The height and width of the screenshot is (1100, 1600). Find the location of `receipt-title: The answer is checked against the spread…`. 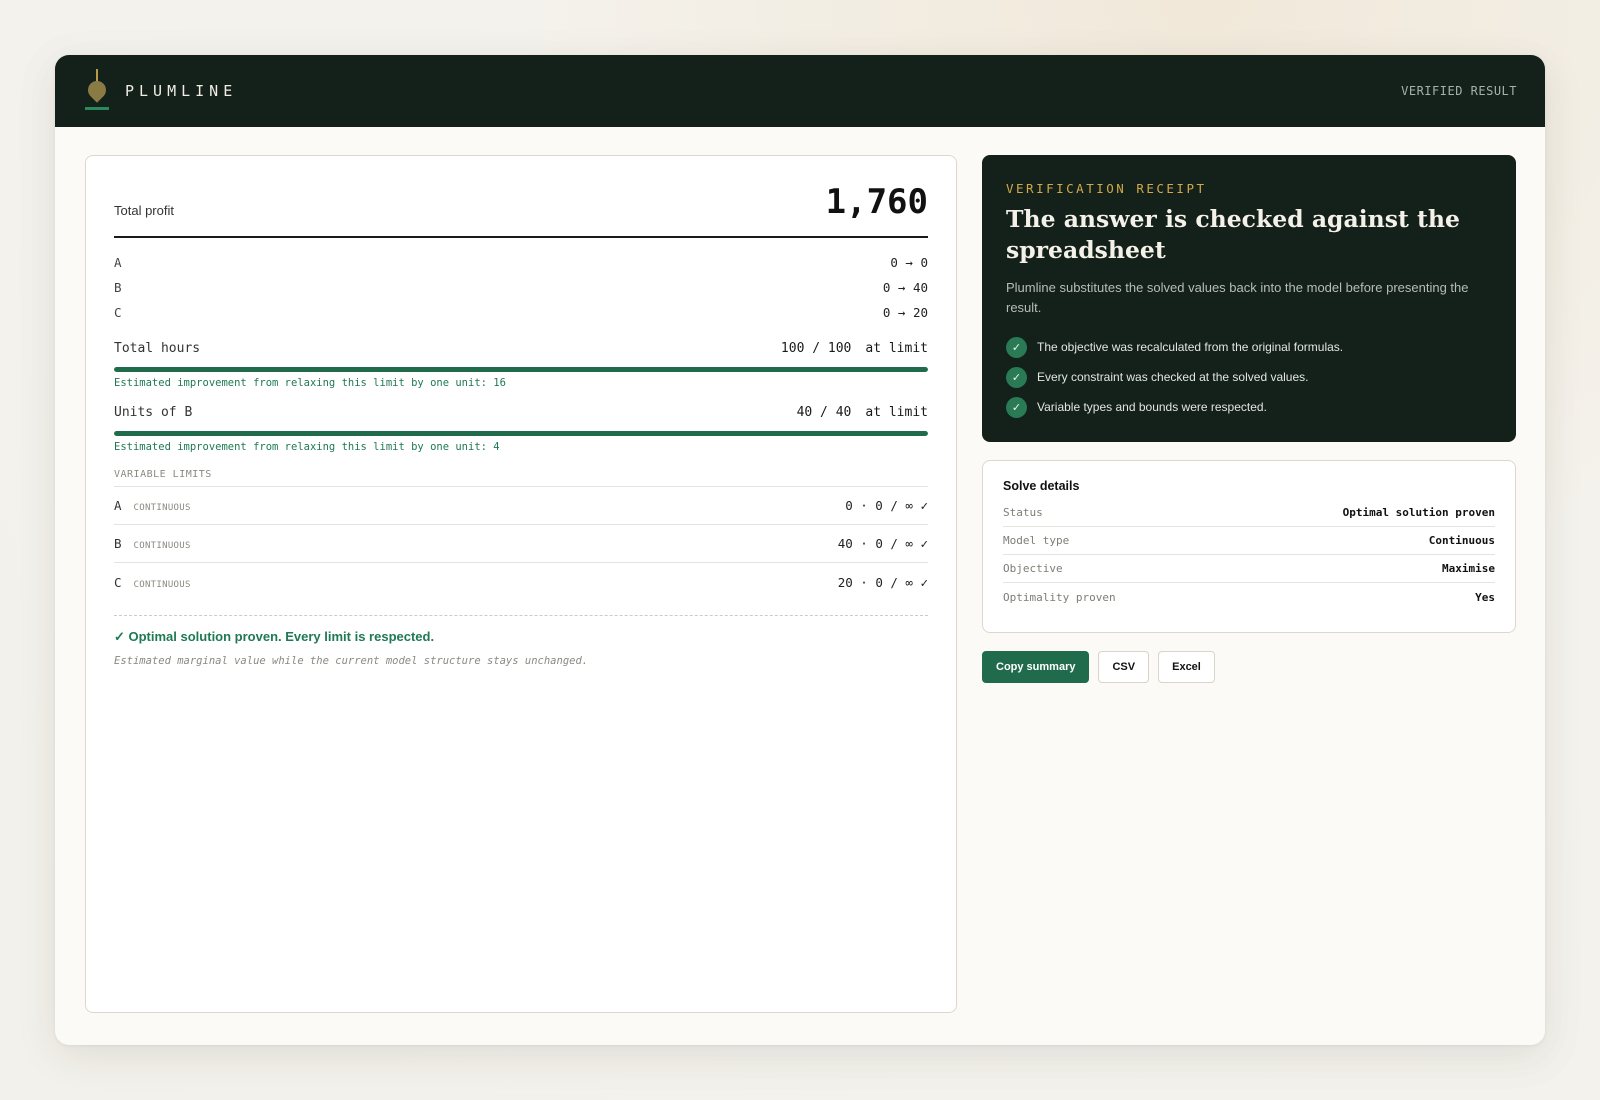

receipt-title: The answer is checked against the spread… is located at coordinates (1233, 234).